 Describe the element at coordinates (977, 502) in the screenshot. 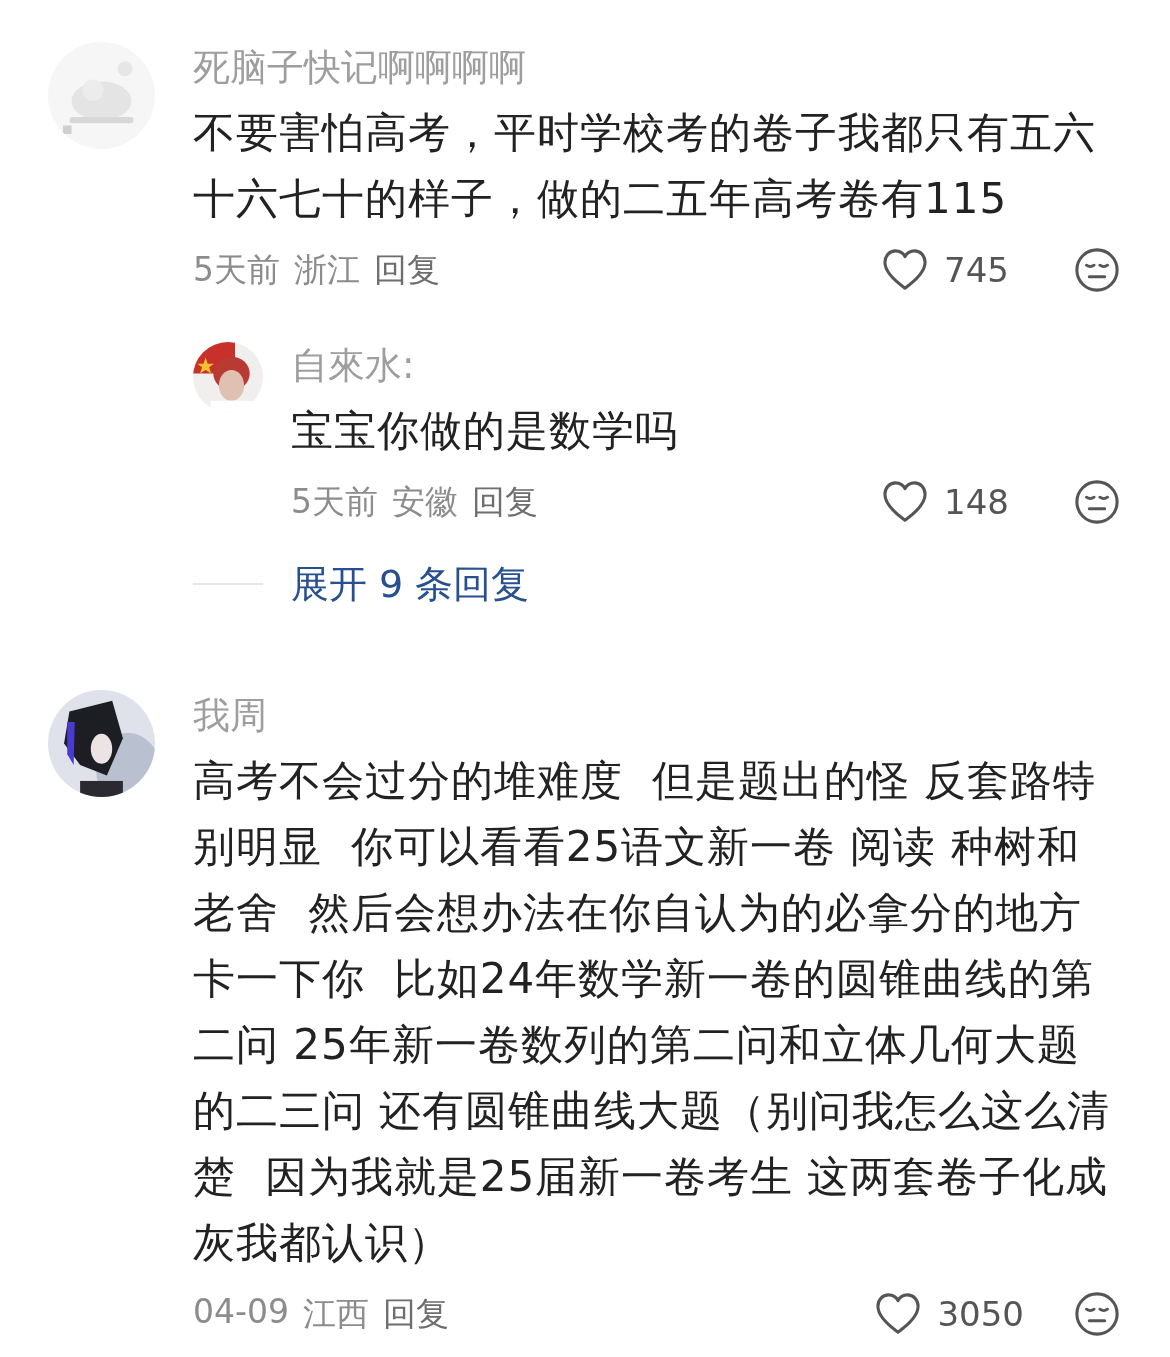

I see `like-count: 148` at that location.